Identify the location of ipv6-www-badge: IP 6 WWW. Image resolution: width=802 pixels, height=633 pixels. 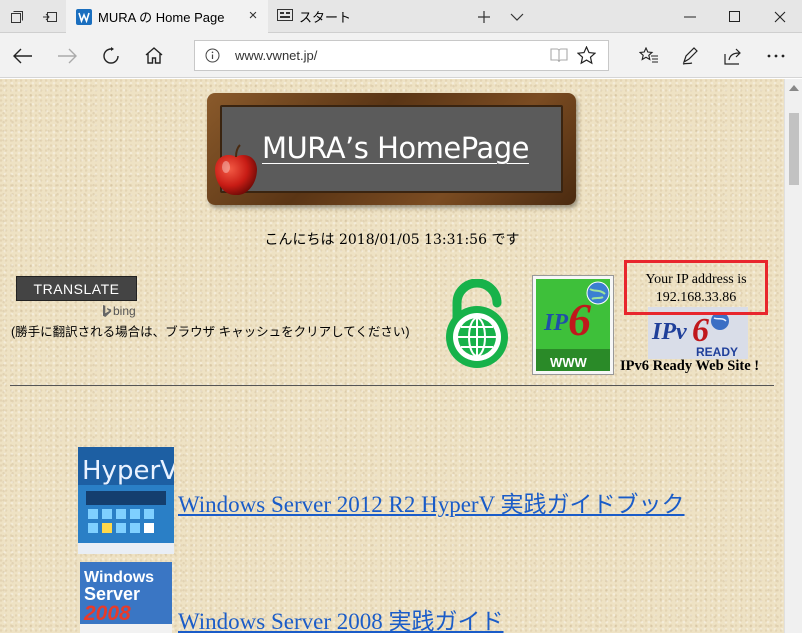
(573, 325).